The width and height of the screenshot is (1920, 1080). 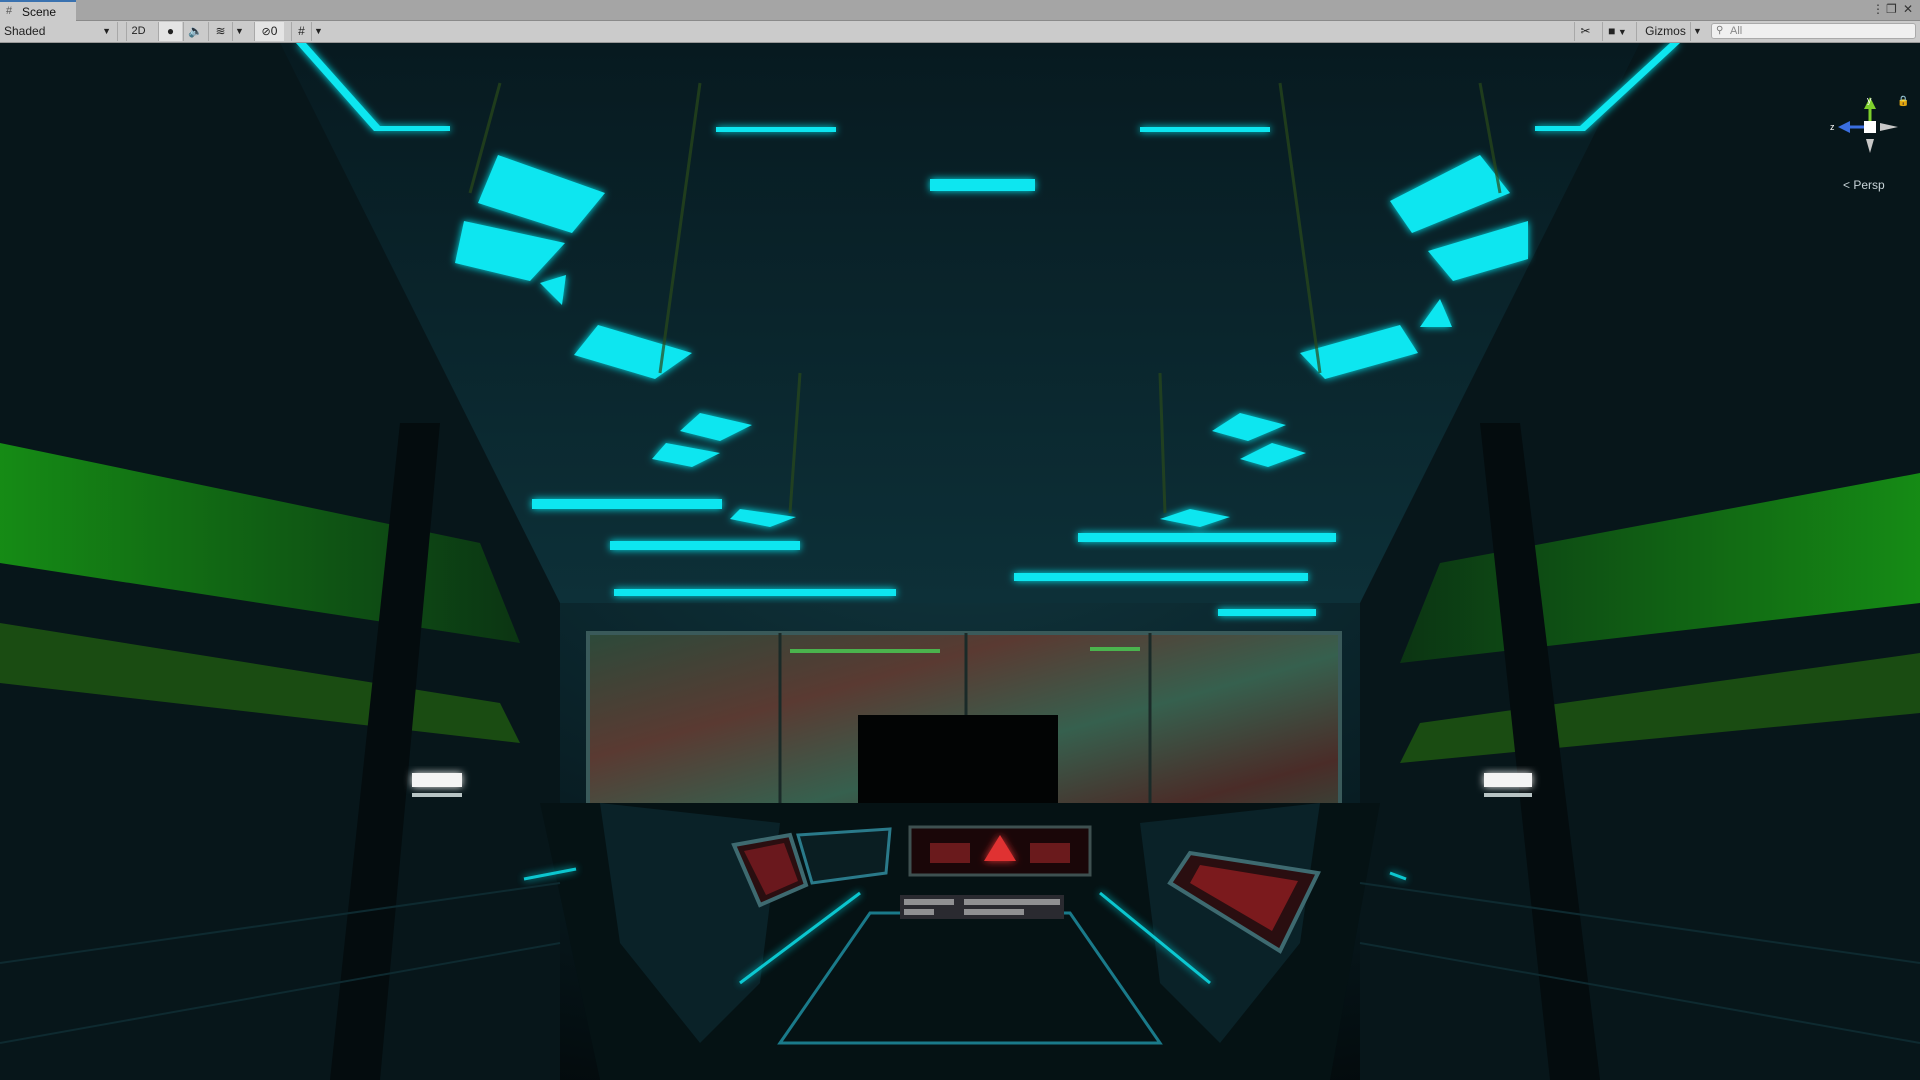 What do you see at coordinates (25, 31) in the screenshot?
I see `draw-mode-value: Shaded` at bounding box center [25, 31].